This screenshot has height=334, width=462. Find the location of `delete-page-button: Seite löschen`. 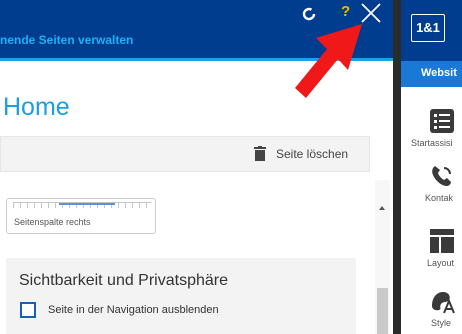

delete-page-button: Seite löschen is located at coordinates (312, 154).